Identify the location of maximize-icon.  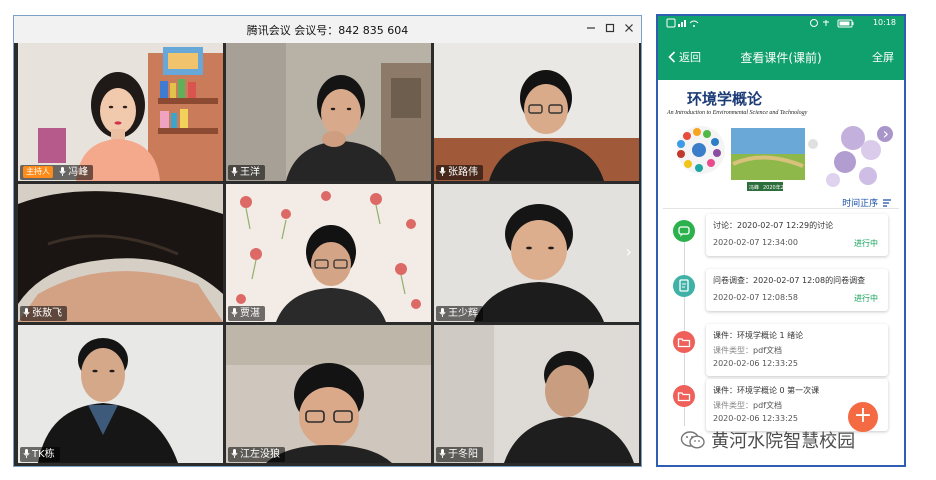
(610, 28).